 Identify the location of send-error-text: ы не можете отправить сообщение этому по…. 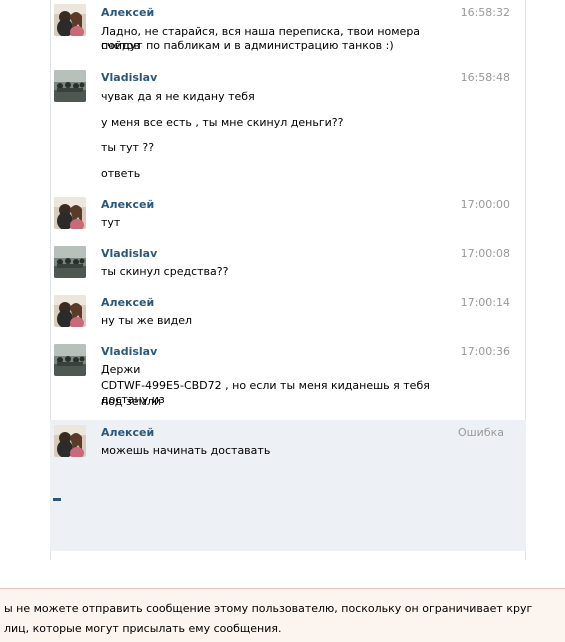
(268, 618).